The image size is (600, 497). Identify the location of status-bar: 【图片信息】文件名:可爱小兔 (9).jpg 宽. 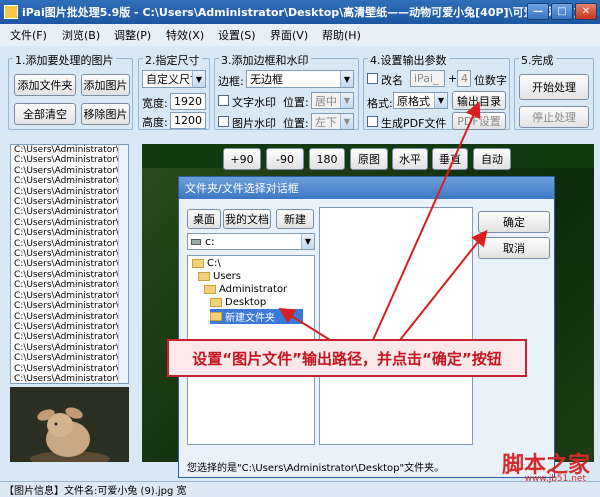
(300, 489).